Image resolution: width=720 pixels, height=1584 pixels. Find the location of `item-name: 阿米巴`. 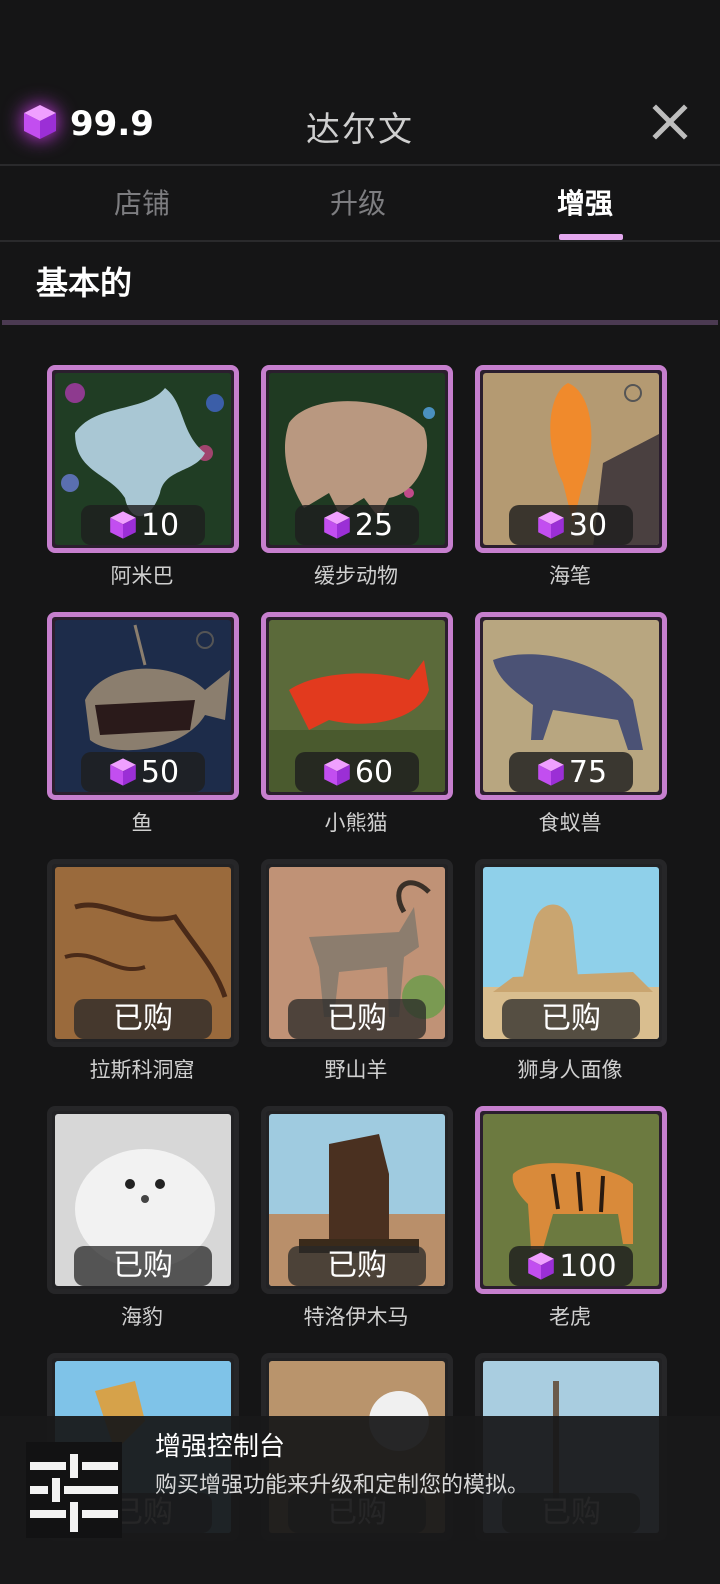

item-name: 阿米巴 is located at coordinates (142, 576).